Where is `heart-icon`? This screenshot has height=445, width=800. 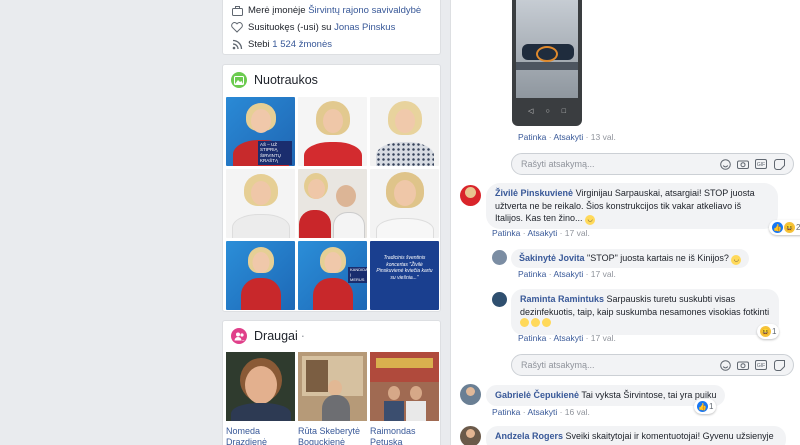 heart-icon is located at coordinates (237, 28).